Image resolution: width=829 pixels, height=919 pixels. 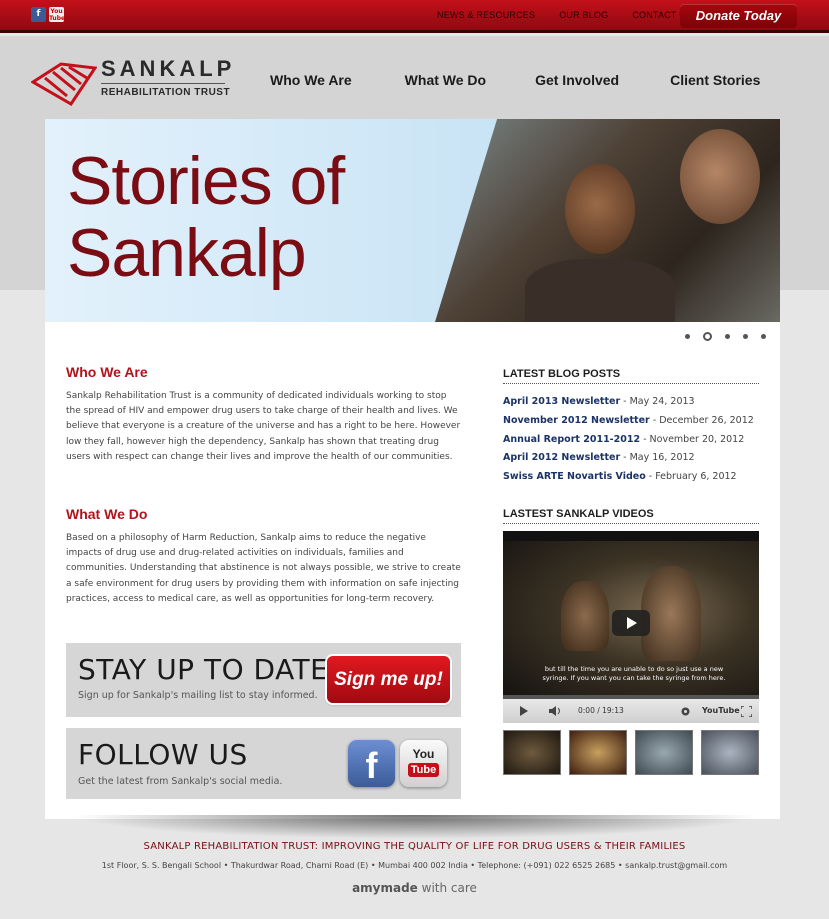 I want to click on volume-icon, so click(x=556, y=711).